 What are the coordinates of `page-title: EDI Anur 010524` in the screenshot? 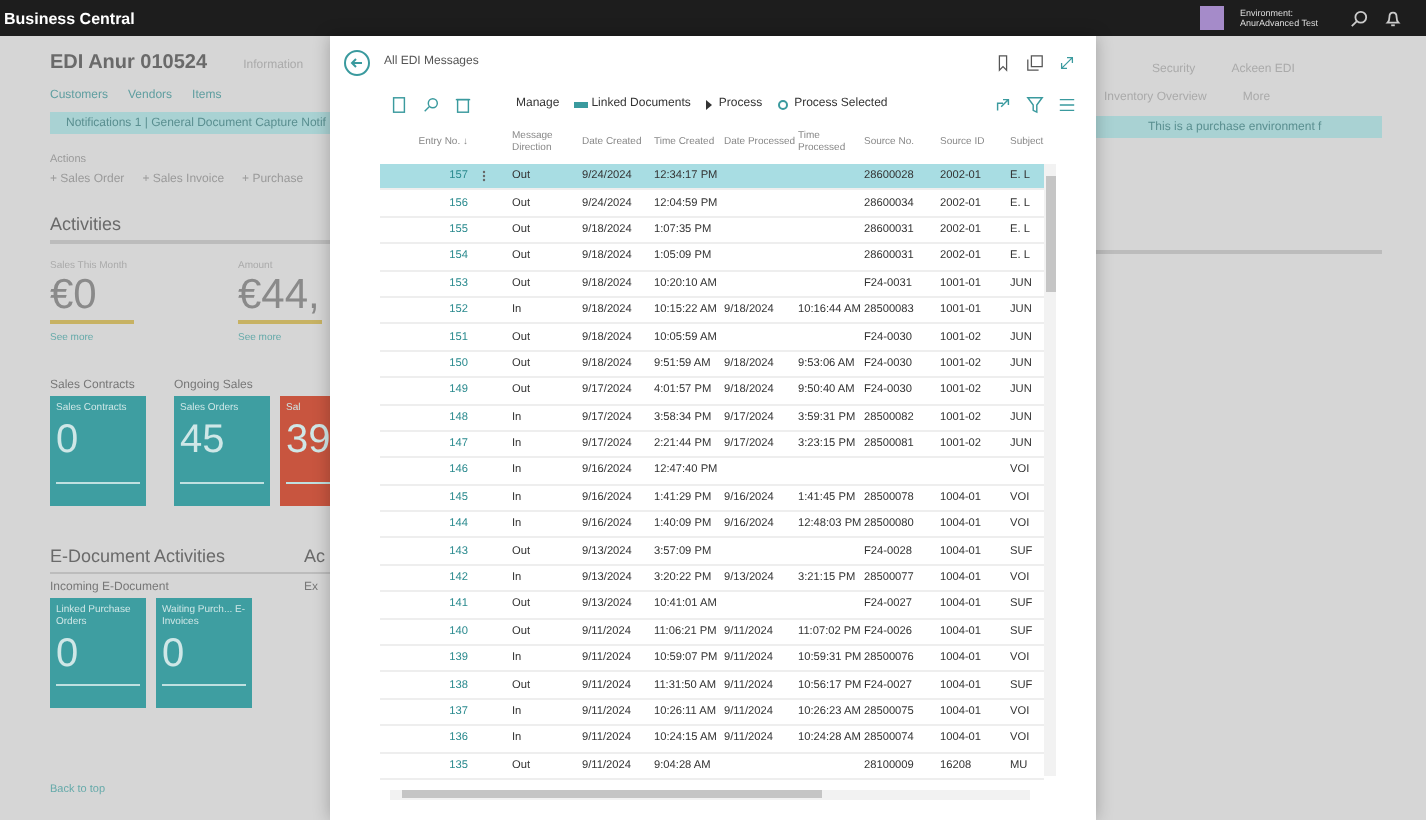 It's located at (129, 63).